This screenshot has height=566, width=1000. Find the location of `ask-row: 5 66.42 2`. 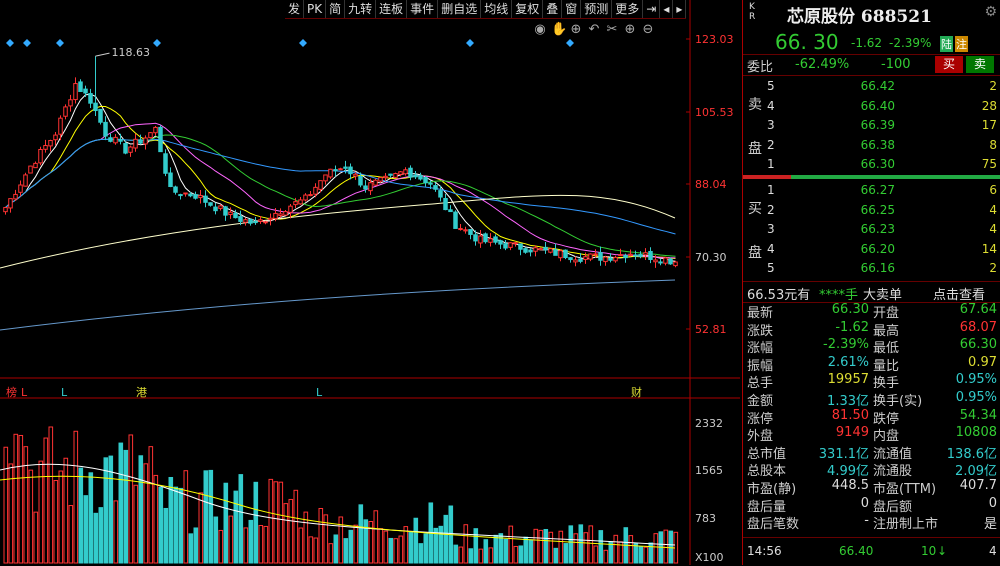

ask-row: 5 66.42 2 is located at coordinates (882, 86).